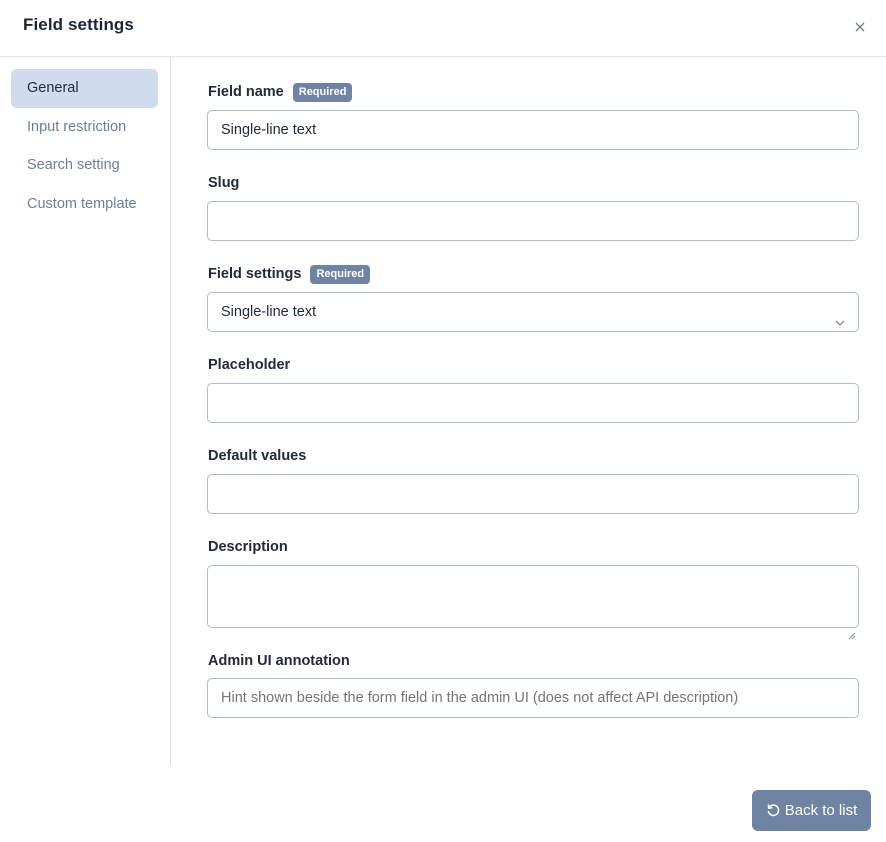 The height and width of the screenshot is (842, 886). What do you see at coordinates (246, 92) in the screenshot?
I see `field-name-label-text: Field name` at bounding box center [246, 92].